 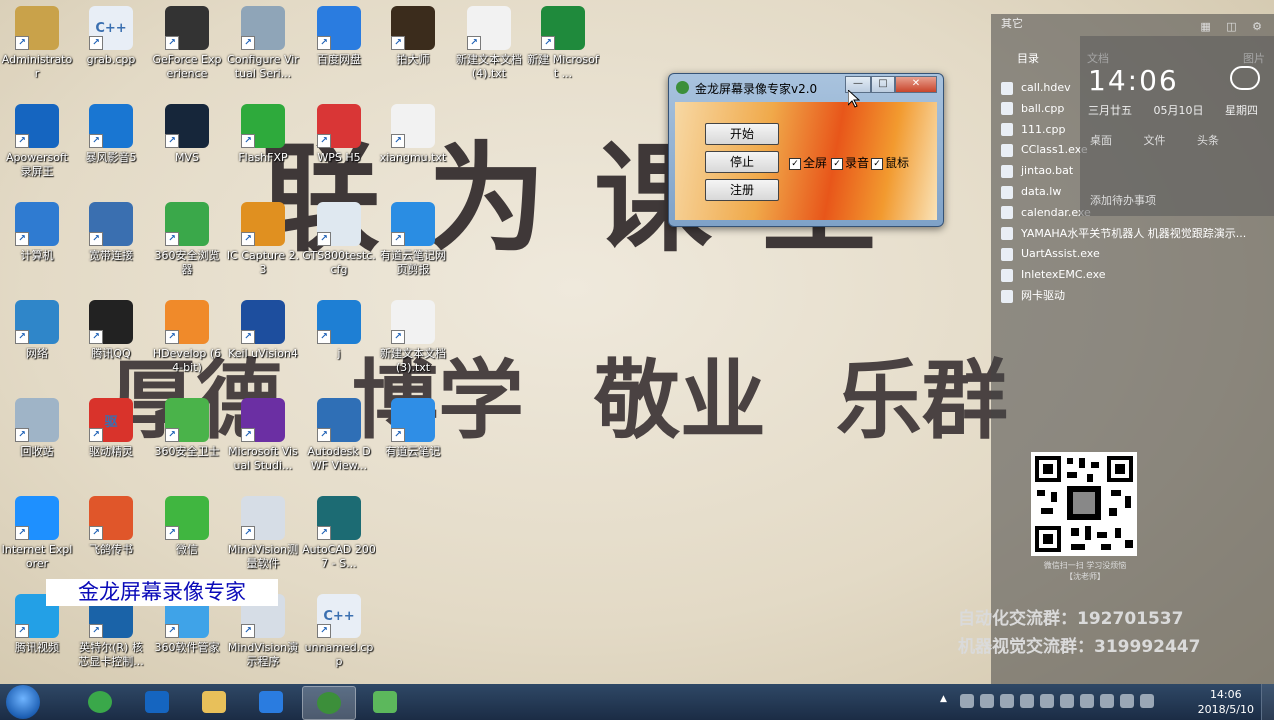 What do you see at coordinates (111, 420) in the screenshot?
I see `app-icon: 驱 ↗` at bounding box center [111, 420].